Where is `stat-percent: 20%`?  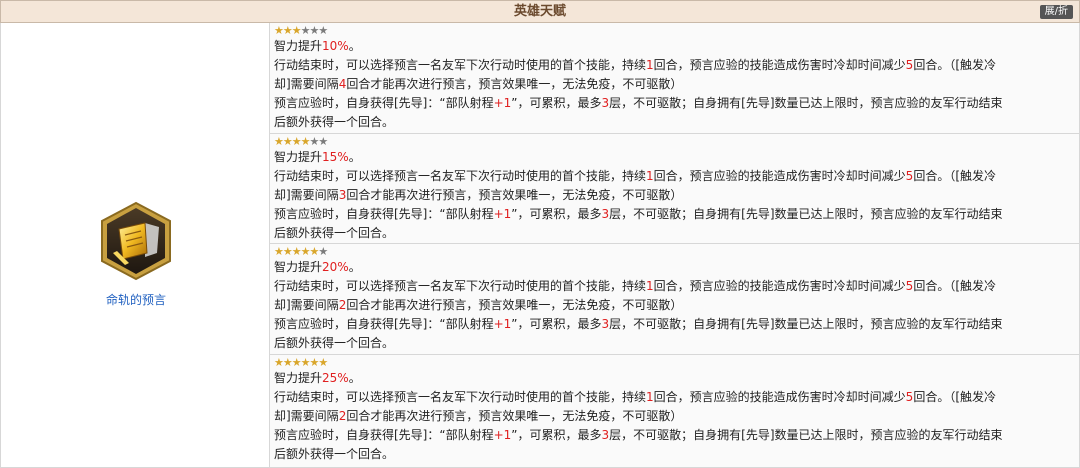
stat-percent: 20% is located at coordinates (335, 267).